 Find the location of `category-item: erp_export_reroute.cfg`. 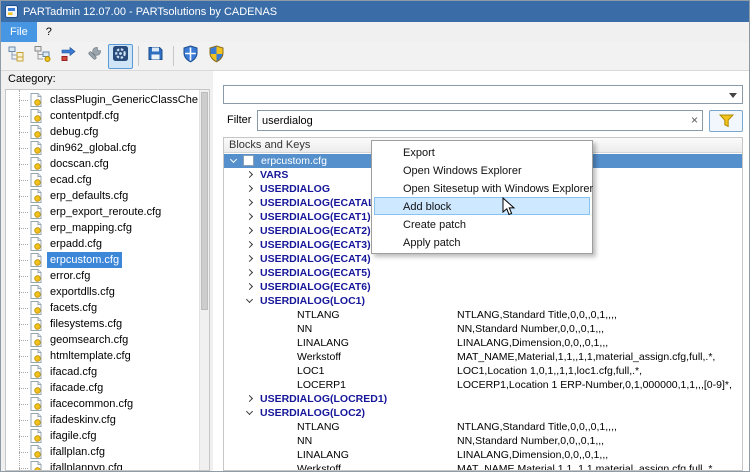

category-item: erp_export_reroute.cfg is located at coordinates (102, 212).